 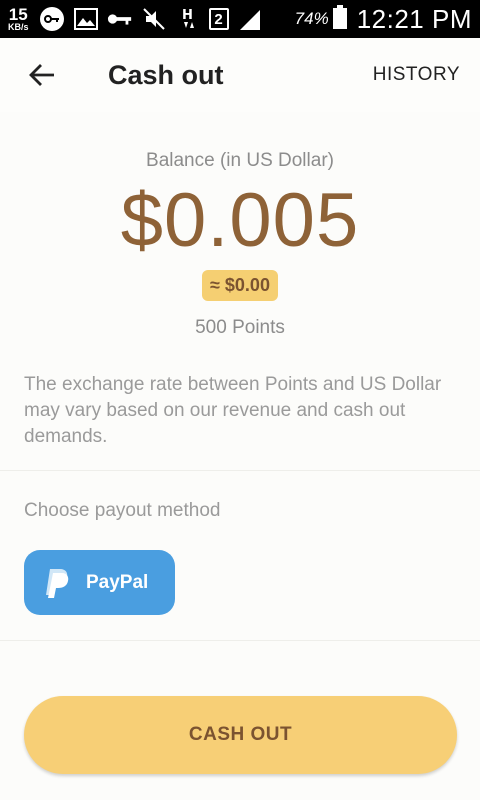 What do you see at coordinates (52, 19) in the screenshot?
I see `vpn-key-icon` at bounding box center [52, 19].